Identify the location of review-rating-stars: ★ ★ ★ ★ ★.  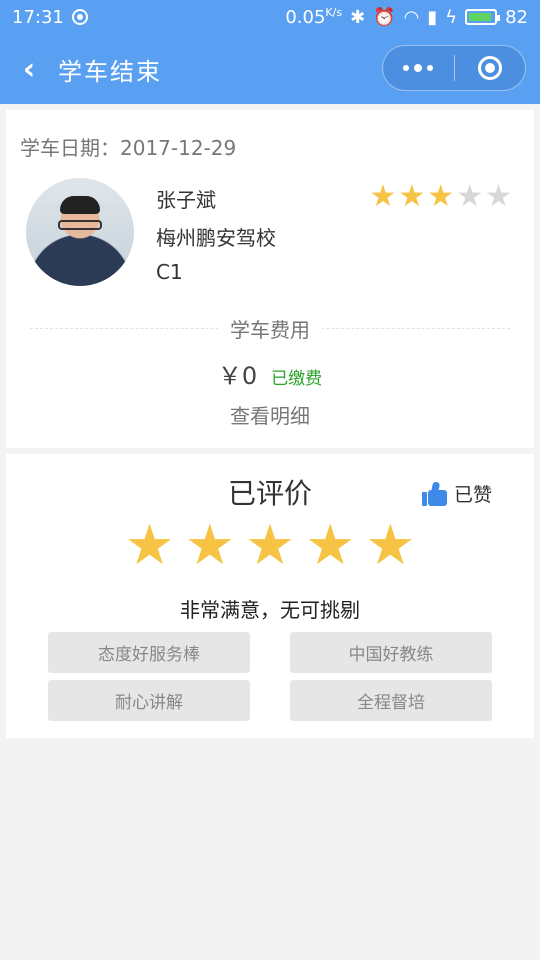
(270, 546).